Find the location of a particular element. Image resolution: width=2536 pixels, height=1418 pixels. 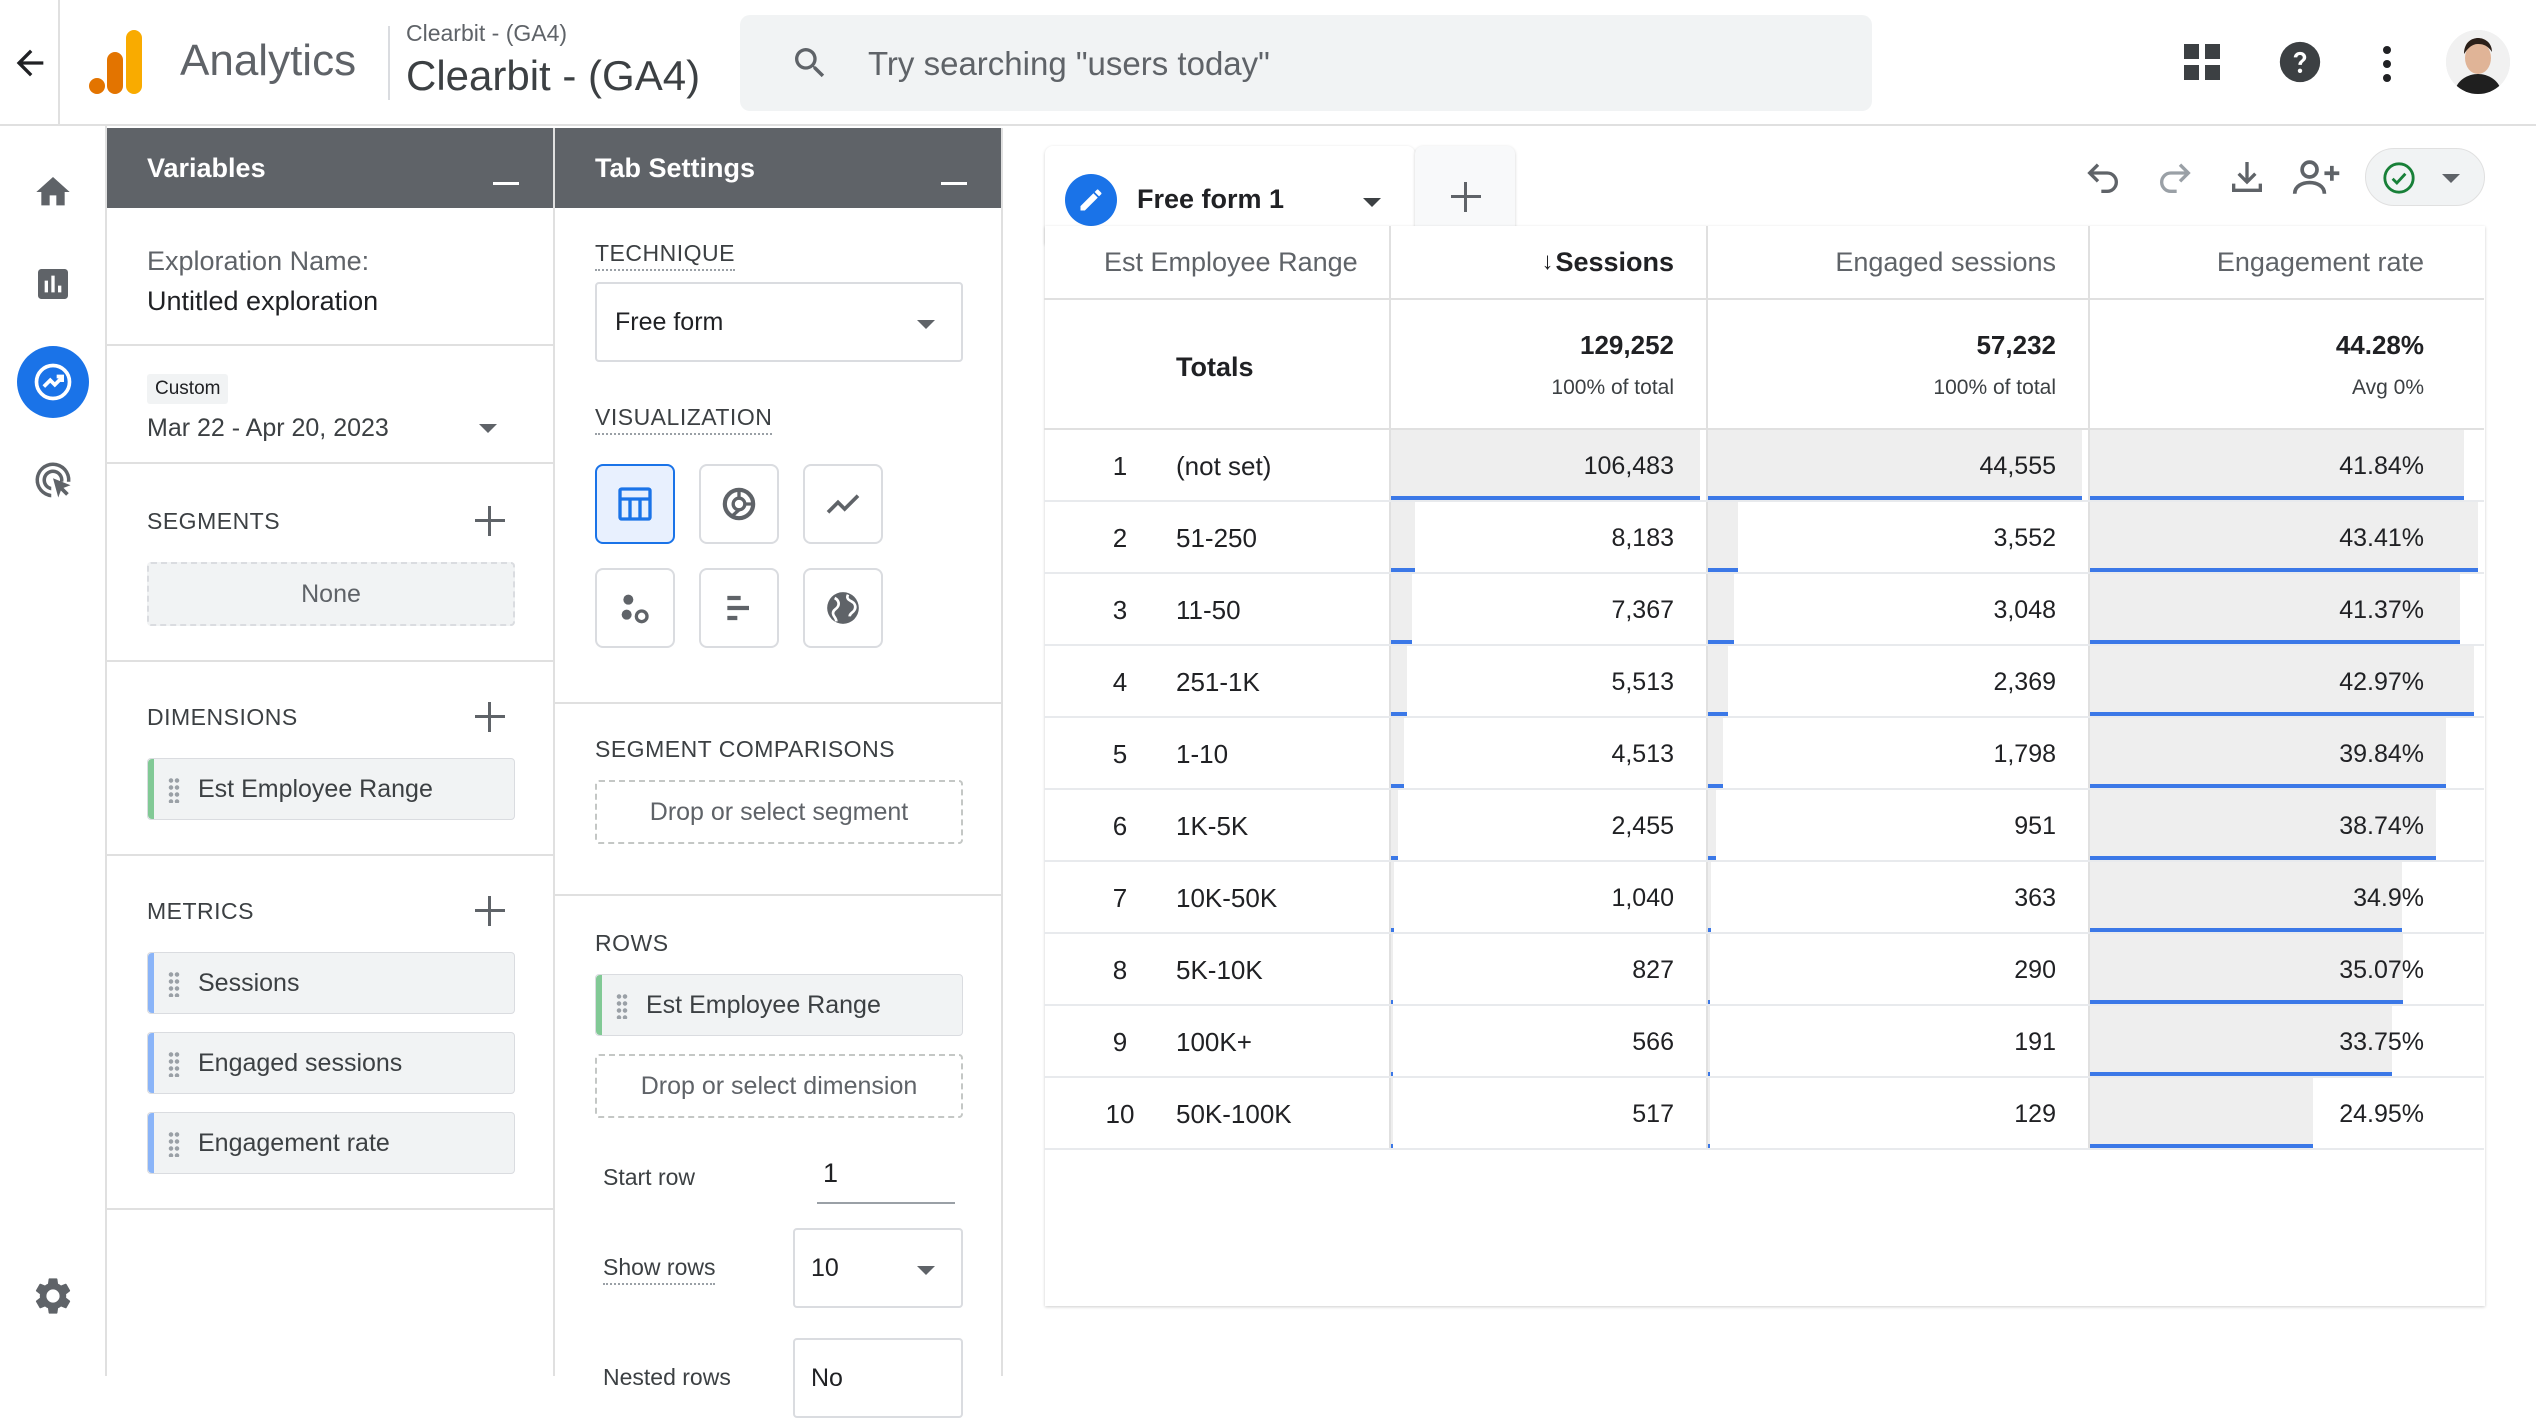

tab-settings-title: Tab Settings is located at coordinates (675, 167).